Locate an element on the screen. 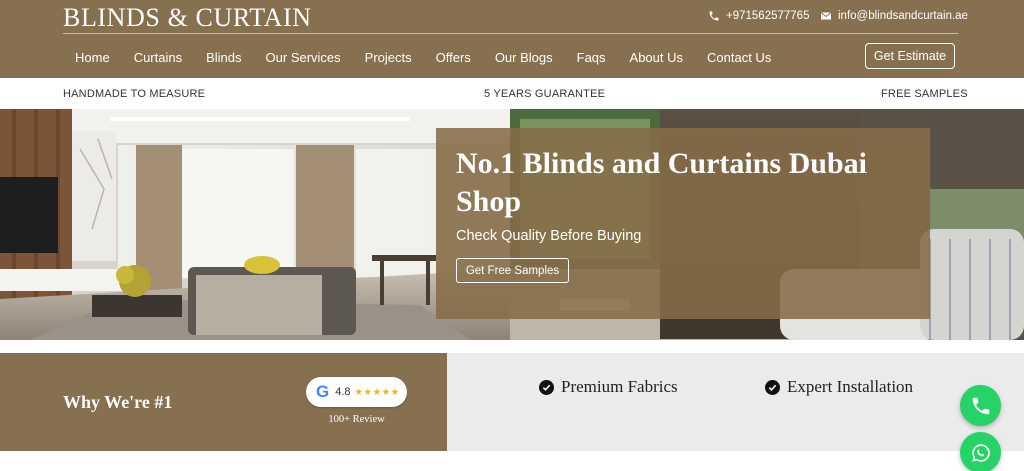  nav-contact-us: Contact Us is located at coordinates (739, 57).